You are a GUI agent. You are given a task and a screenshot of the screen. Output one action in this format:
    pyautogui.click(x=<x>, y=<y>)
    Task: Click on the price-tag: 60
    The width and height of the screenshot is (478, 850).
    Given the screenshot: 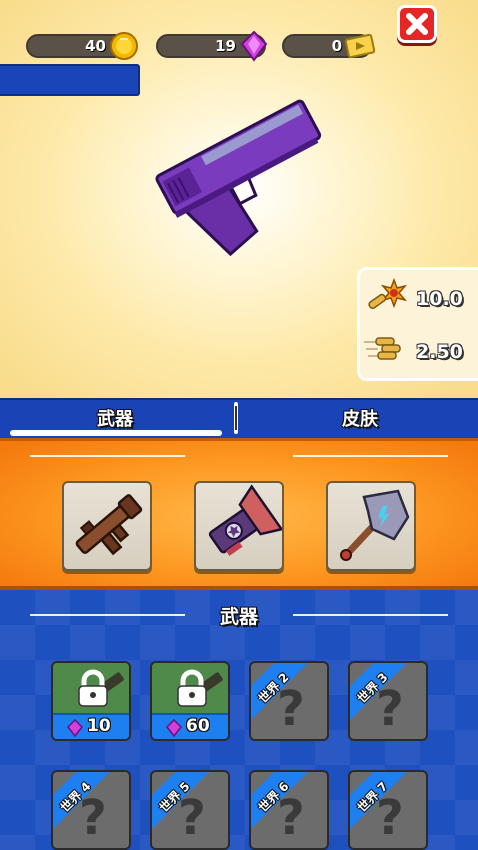 What is the action you would take?
    pyautogui.click(x=190, y=726)
    